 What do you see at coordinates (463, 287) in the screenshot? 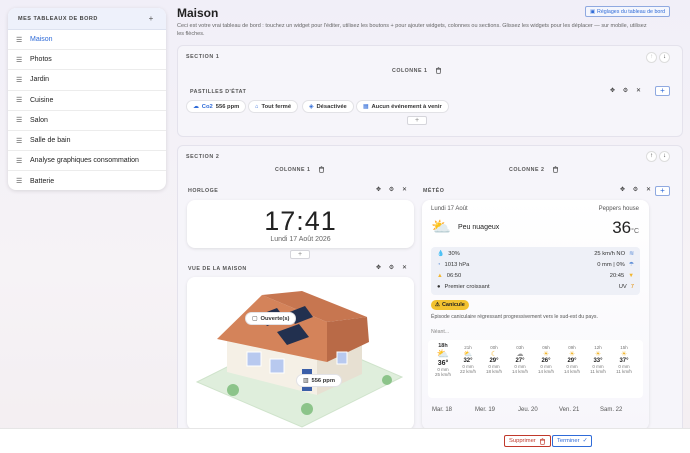
I see `moon-row: ● Premier croissant` at bounding box center [463, 287].